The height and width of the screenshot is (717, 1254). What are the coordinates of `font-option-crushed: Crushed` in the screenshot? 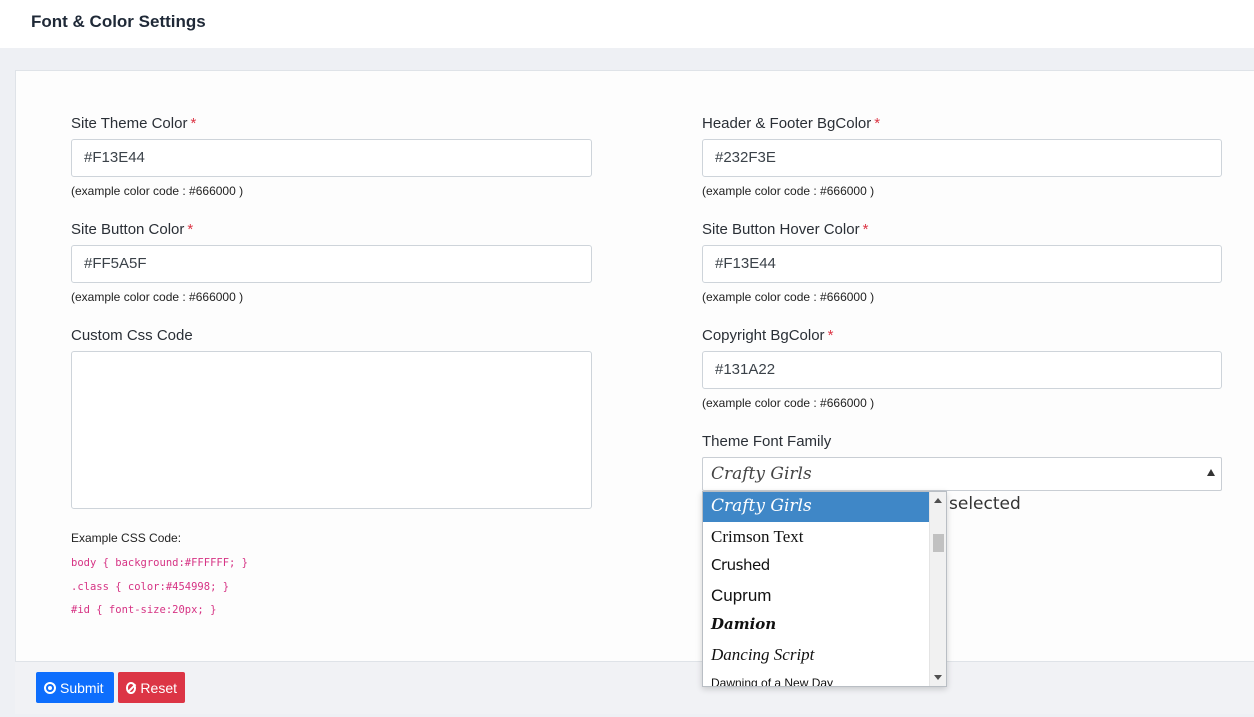 It's located at (817, 566).